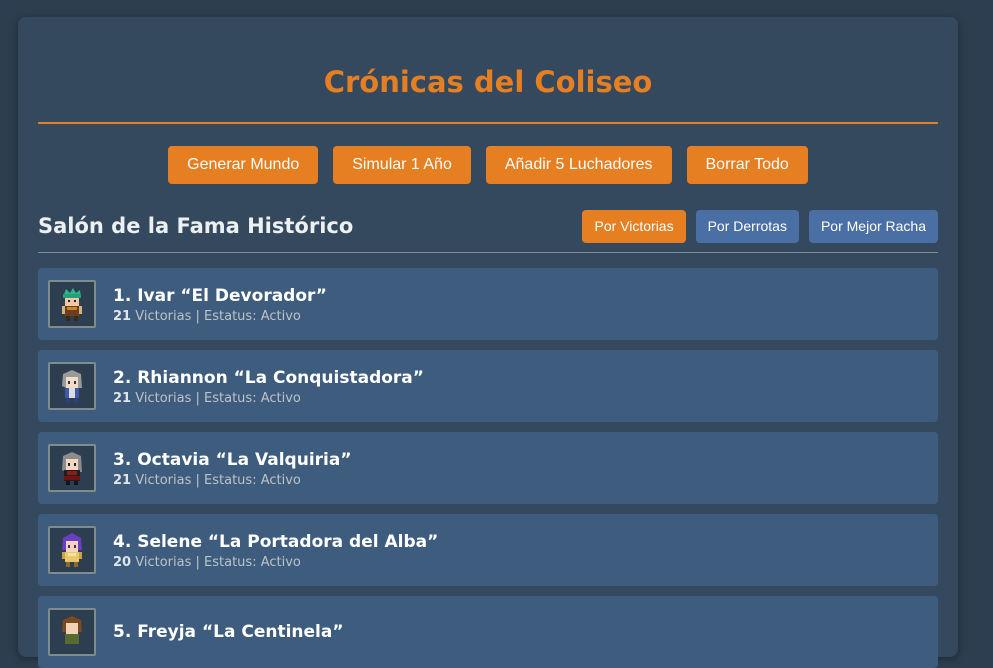  I want to click on fighter-stats: 20 Victorias | Estatus: Activo, so click(275, 562).